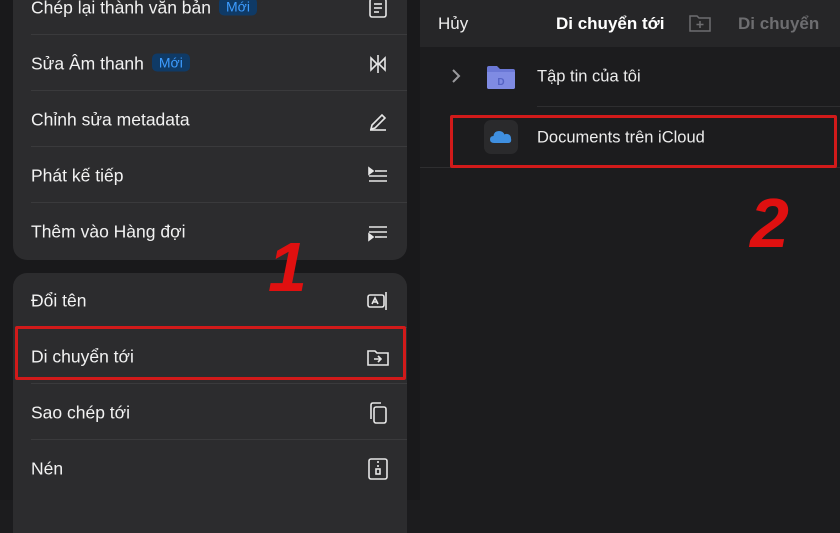  Describe the element at coordinates (769, 223) in the screenshot. I see `step-number-2: 2` at that location.